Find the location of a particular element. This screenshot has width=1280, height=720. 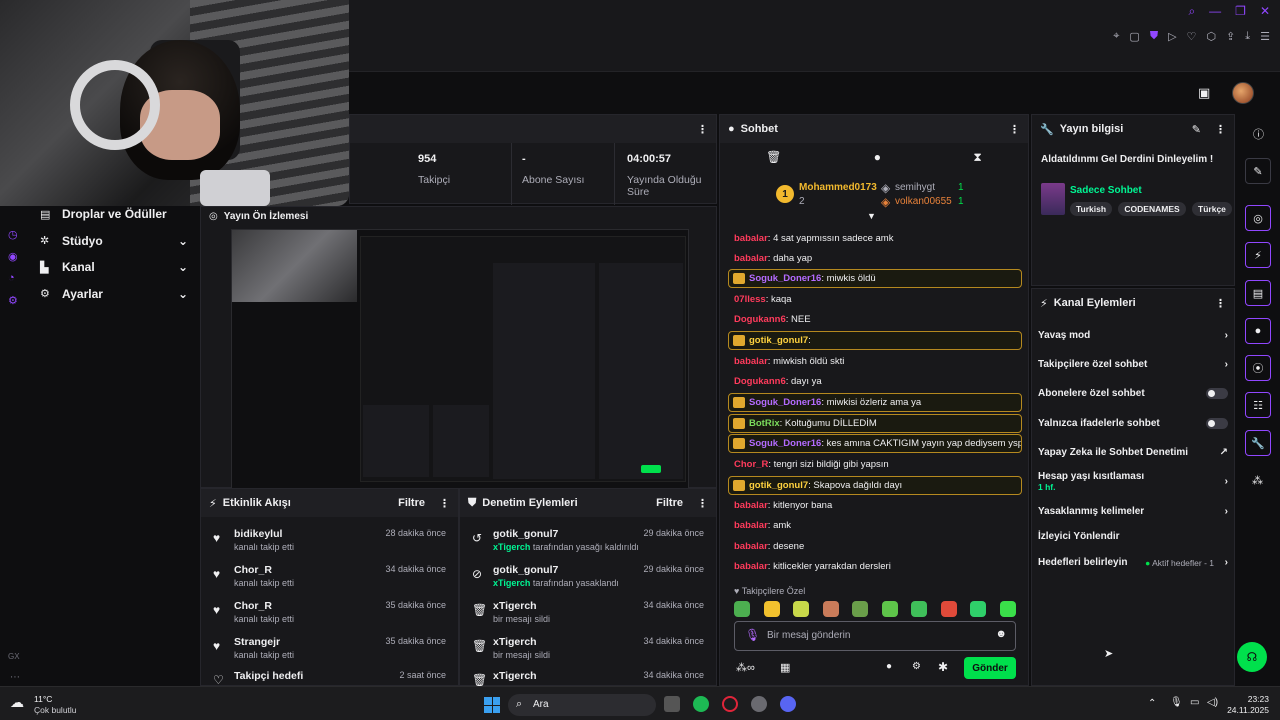

nav-channel: ▙ Kanal ⌄ is located at coordinates (114, 267).